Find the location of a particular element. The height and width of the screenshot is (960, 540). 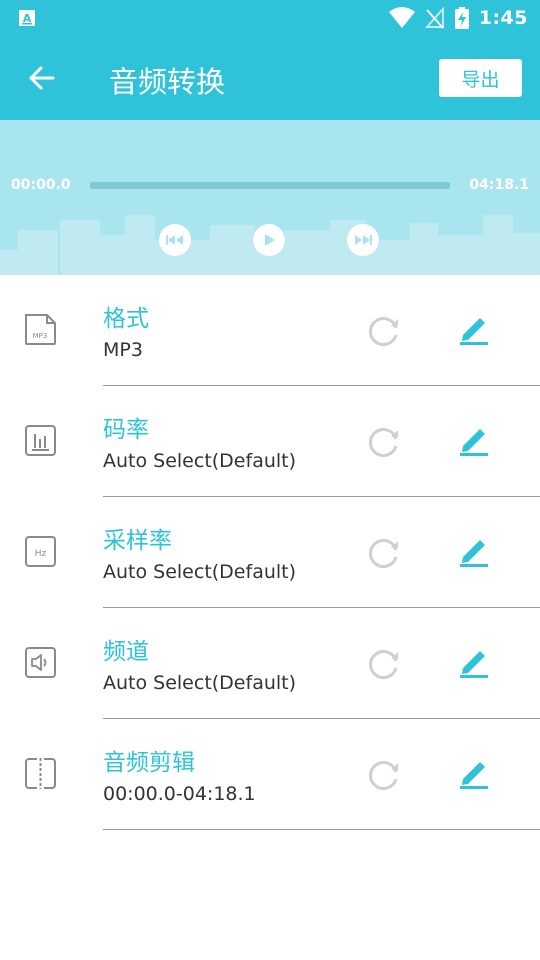

cut-icon is located at coordinates (40, 773).